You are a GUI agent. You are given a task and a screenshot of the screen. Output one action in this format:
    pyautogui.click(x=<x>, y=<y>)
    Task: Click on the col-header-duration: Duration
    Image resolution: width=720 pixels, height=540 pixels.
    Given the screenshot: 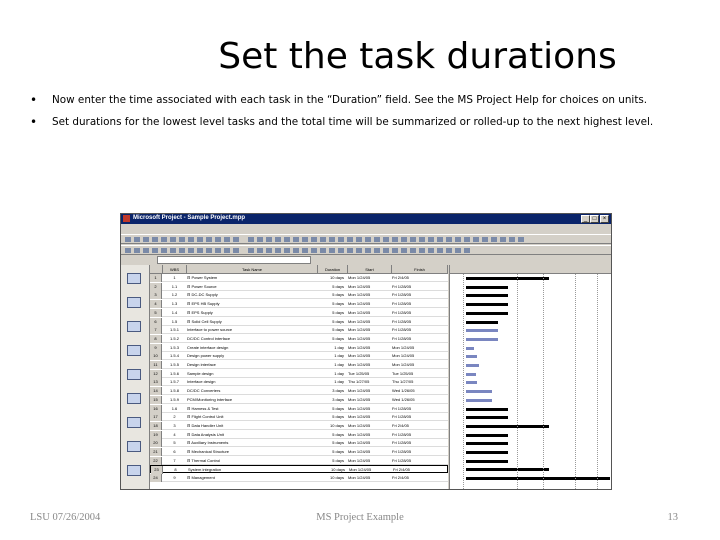 What is the action you would take?
    pyautogui.click(x=333, y=269)
    